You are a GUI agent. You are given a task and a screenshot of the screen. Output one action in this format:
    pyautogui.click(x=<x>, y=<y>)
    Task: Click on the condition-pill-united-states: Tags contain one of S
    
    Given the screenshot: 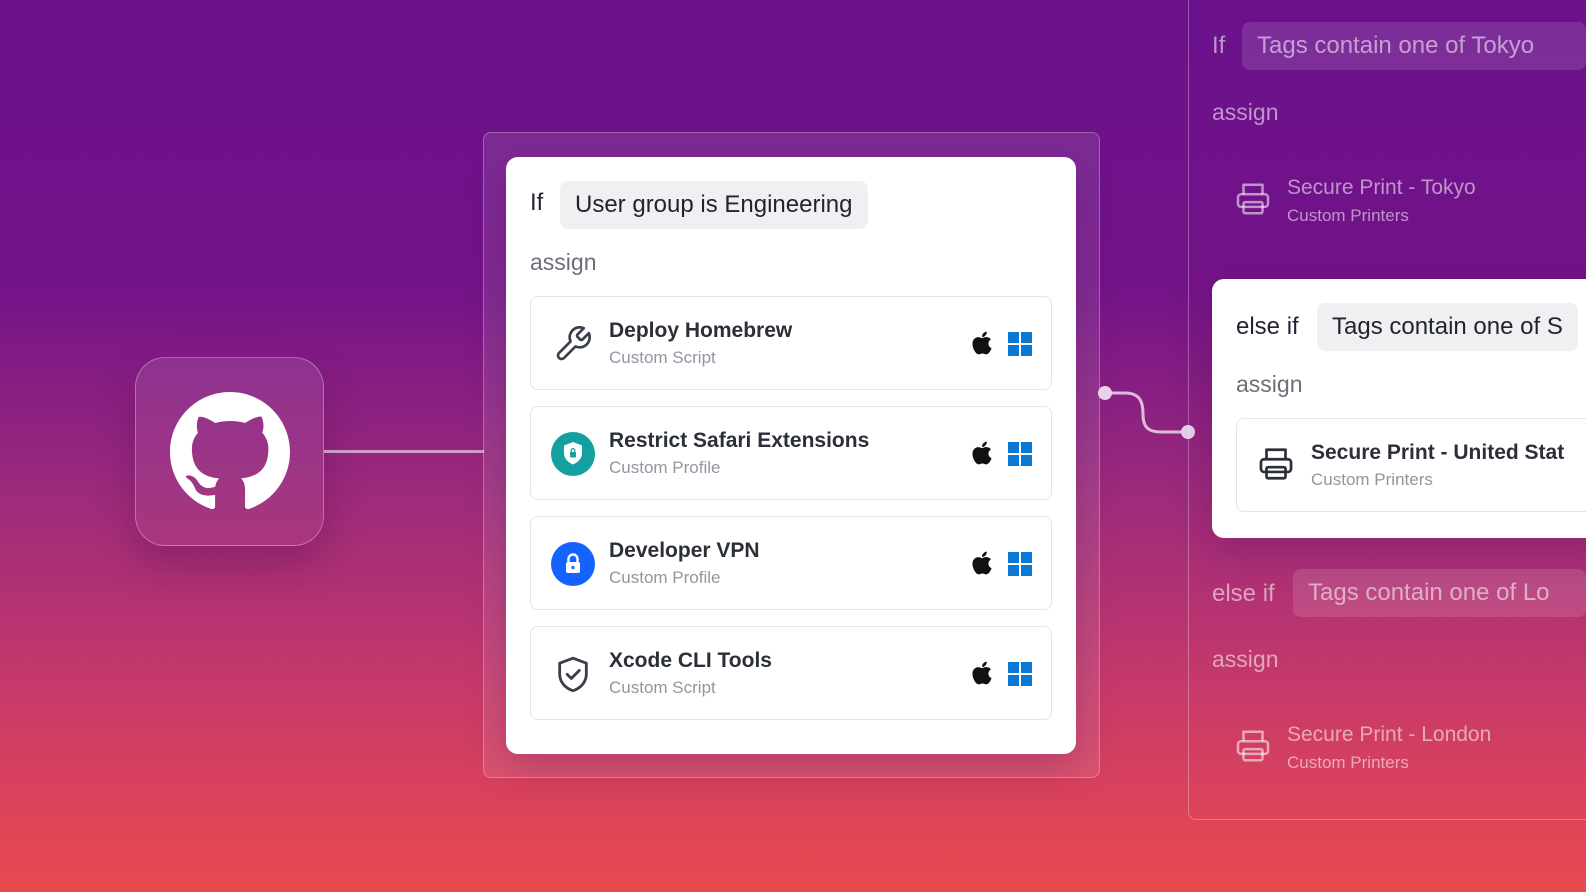 What is the action you would take?
    pyautogui.click(x=1447, y=327)
    